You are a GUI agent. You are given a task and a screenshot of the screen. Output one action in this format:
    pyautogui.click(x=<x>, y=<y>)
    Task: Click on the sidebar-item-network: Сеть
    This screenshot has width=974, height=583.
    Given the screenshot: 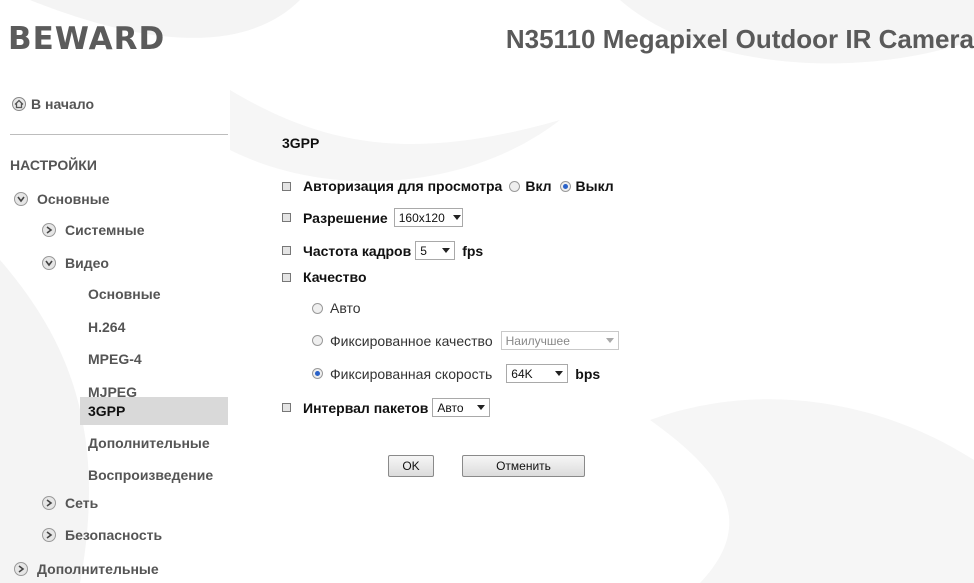 What is the action you would take?
    pyautogui.click(x=70, y=503)
    